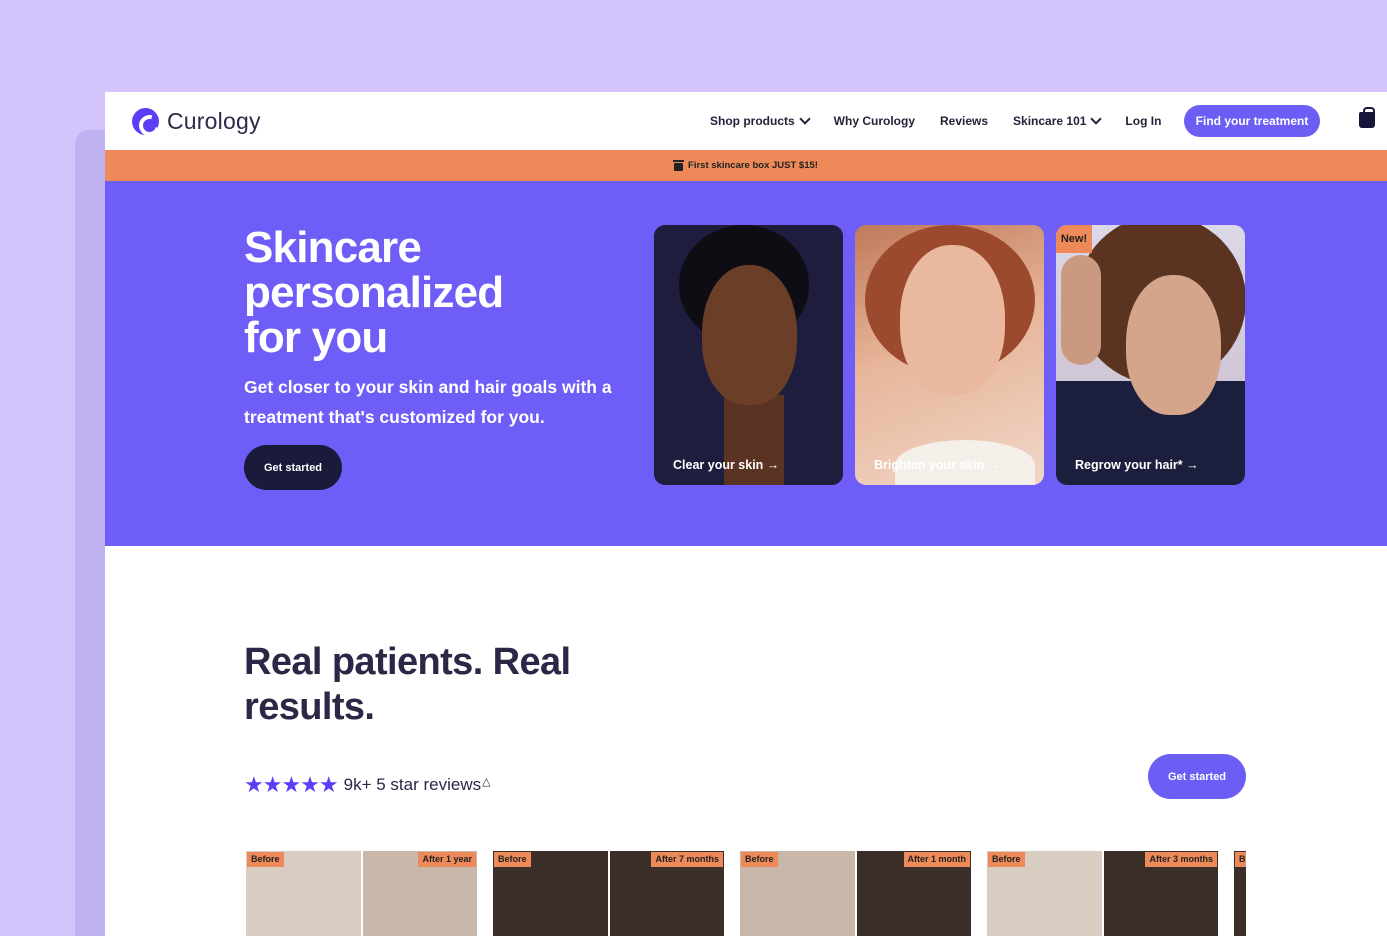 This screenshot has height=936, width=1387. What do you see at coordinates (1050, 121) in the screenshot?
I see `nav-skincare-101-label: Skincare 101` at bounding box center [1050, 121].